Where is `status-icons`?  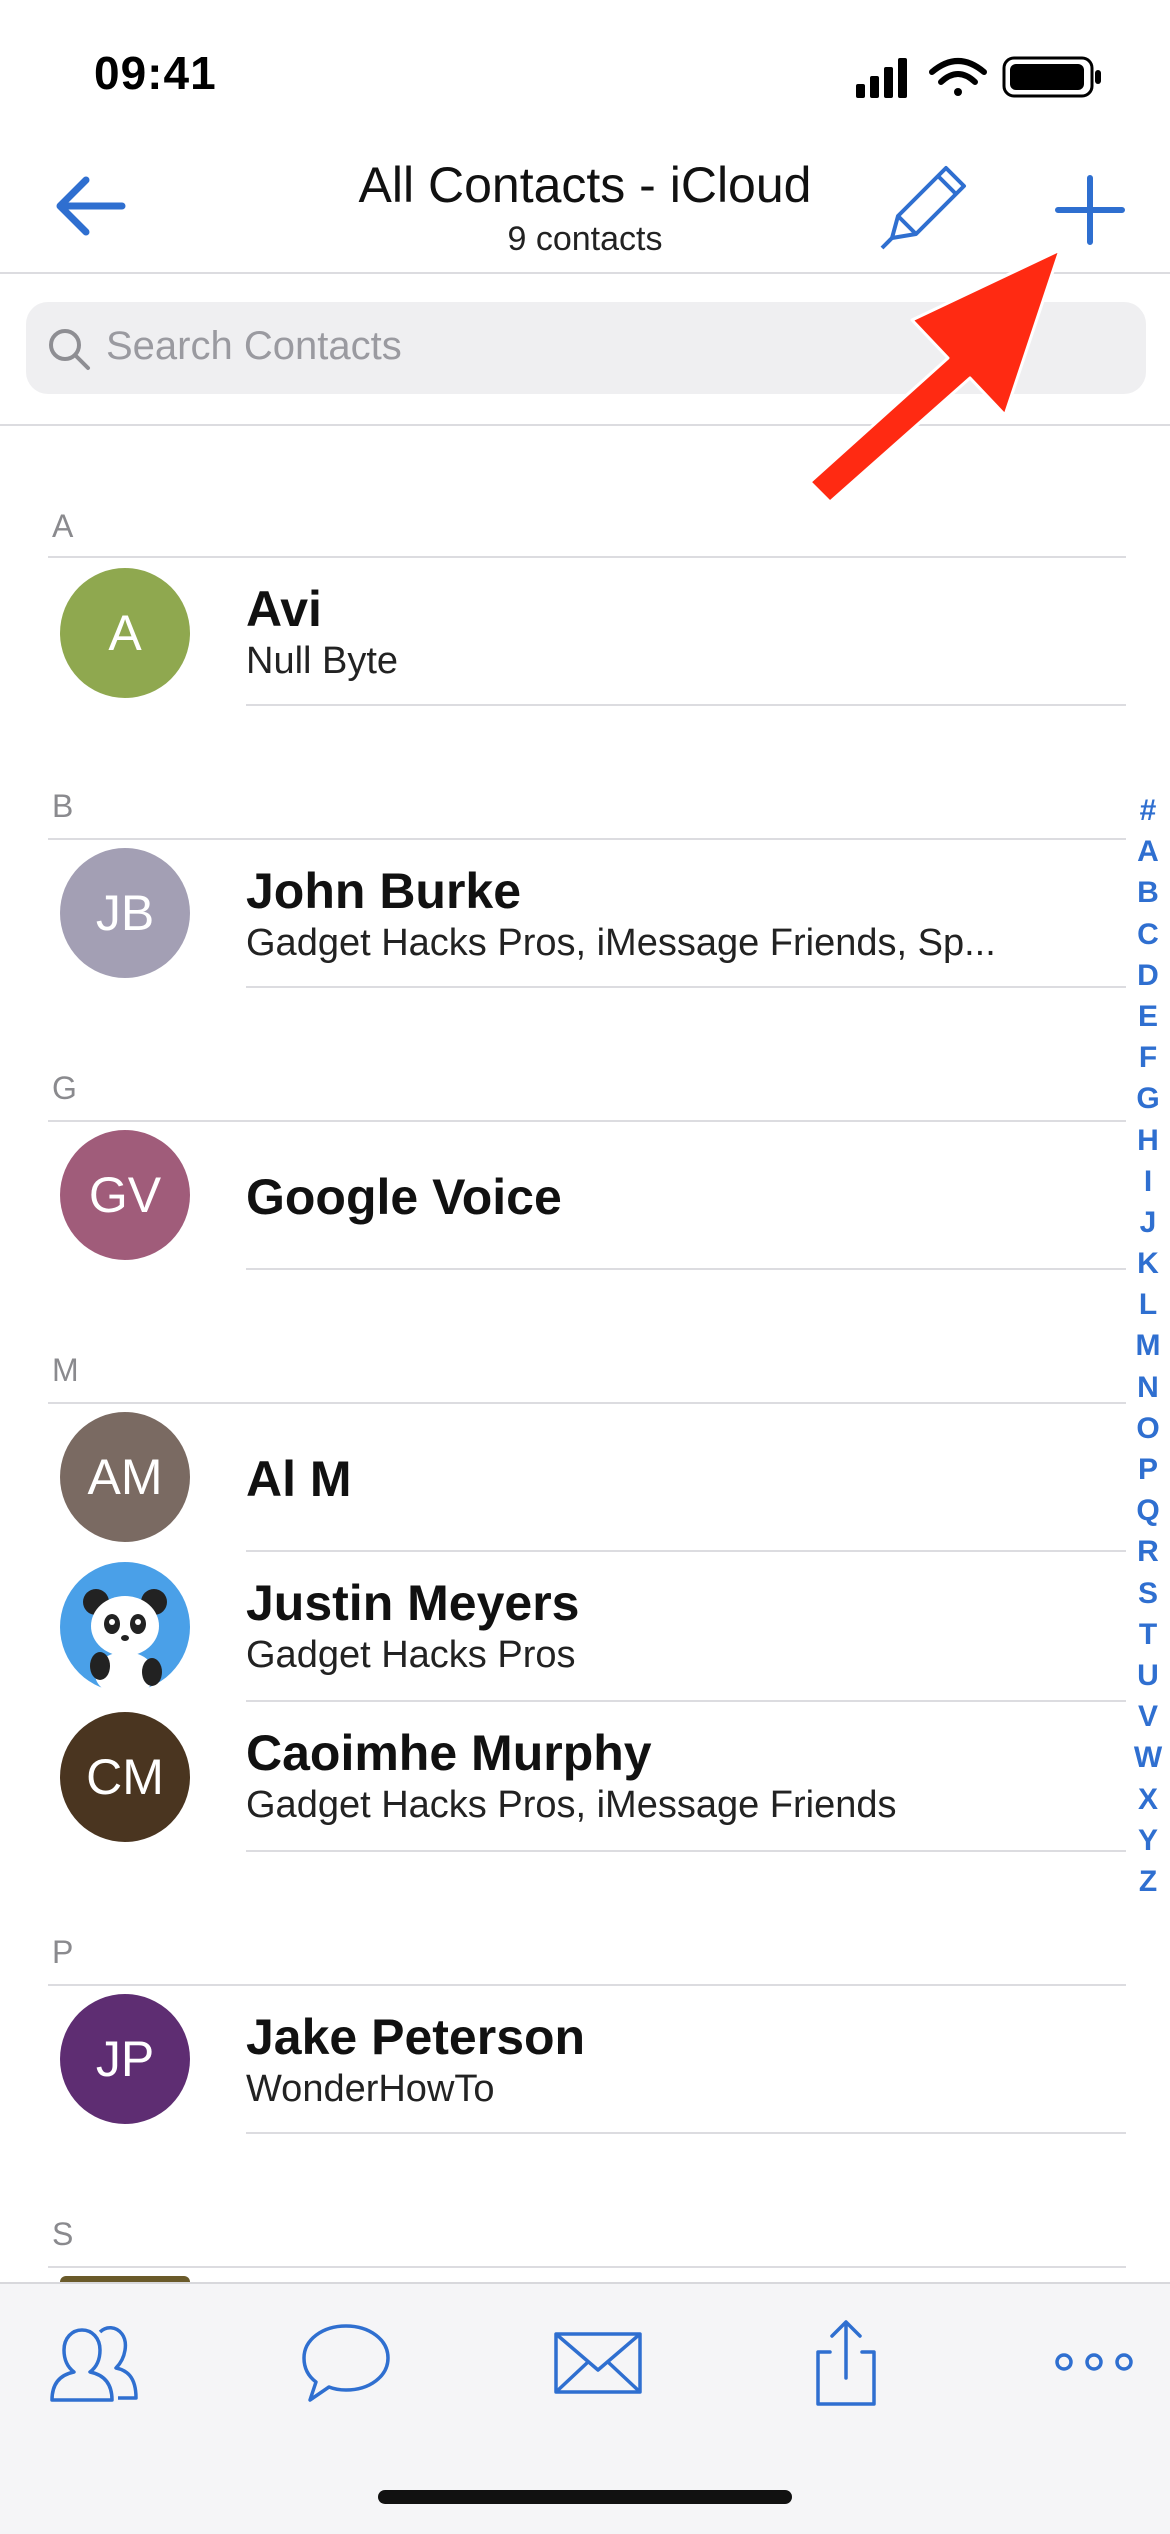 status-icons is located at coordinates (978, 77).